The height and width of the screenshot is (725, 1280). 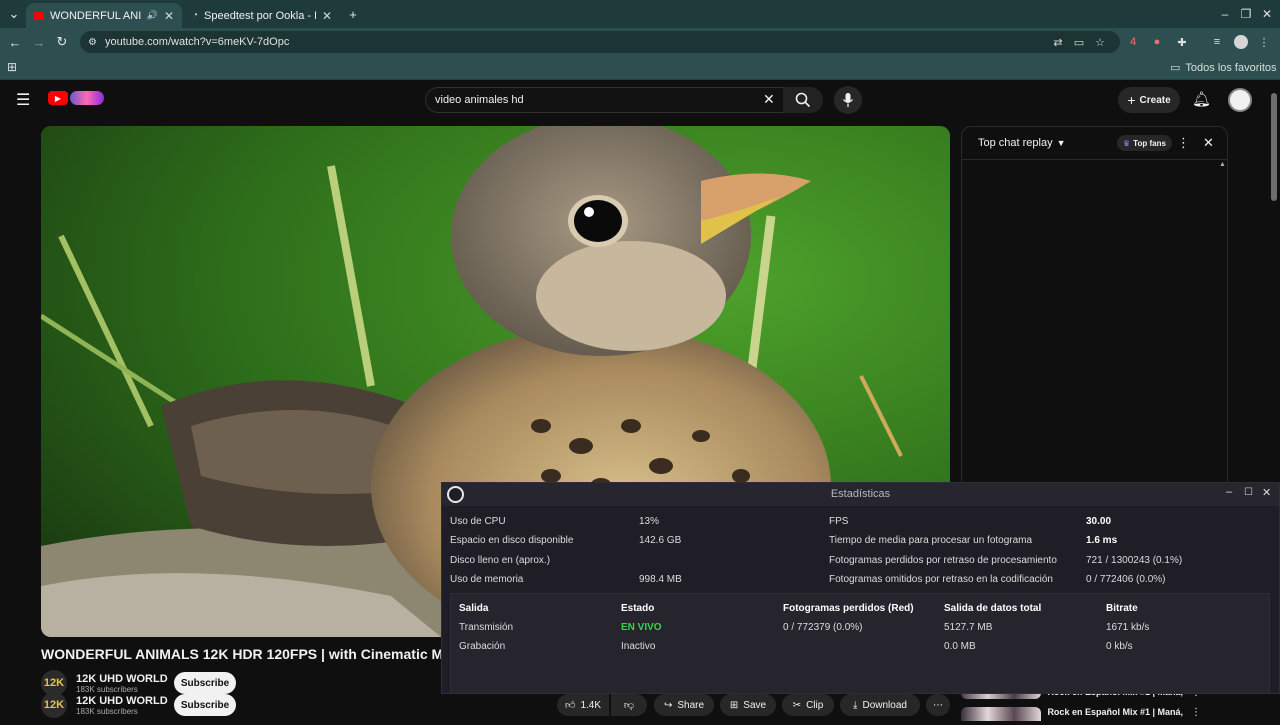 I want to click on download-button: ⤓ Download, so click(x=880, y=705).